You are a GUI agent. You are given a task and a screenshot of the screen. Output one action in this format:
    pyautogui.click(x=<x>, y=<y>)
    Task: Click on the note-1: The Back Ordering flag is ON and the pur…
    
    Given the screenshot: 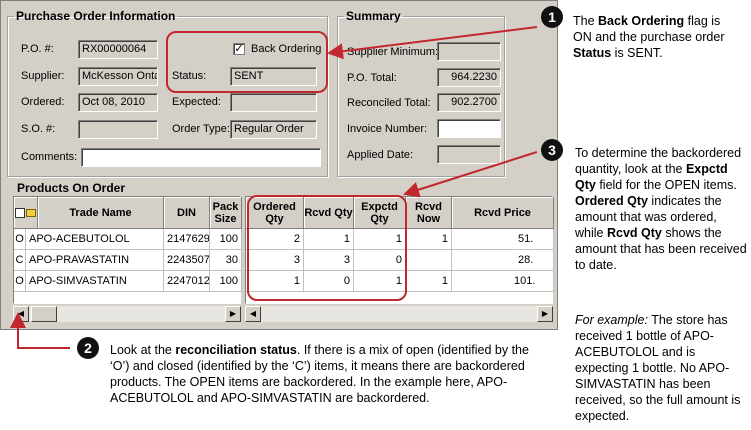 What is the action you would take?
    pyautogui.click(x=649, y=37)
    